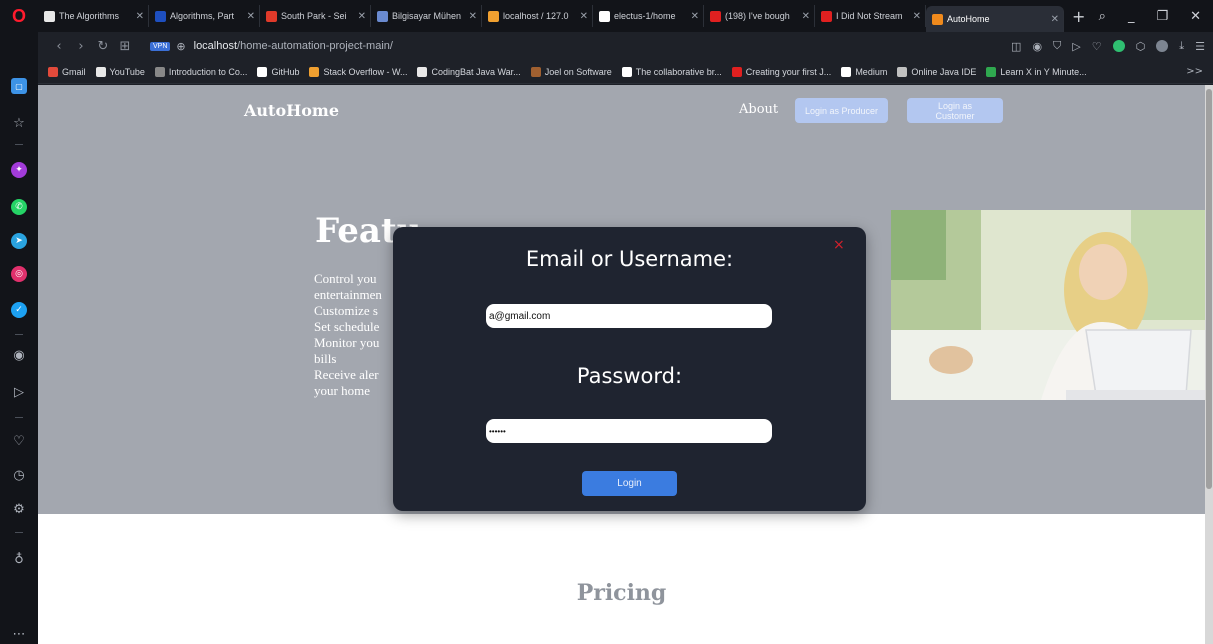 Image resolution: width=1213 pixels, height=644 pixels. I want to click on shield-icon: ⛉, so click(1057, 46).